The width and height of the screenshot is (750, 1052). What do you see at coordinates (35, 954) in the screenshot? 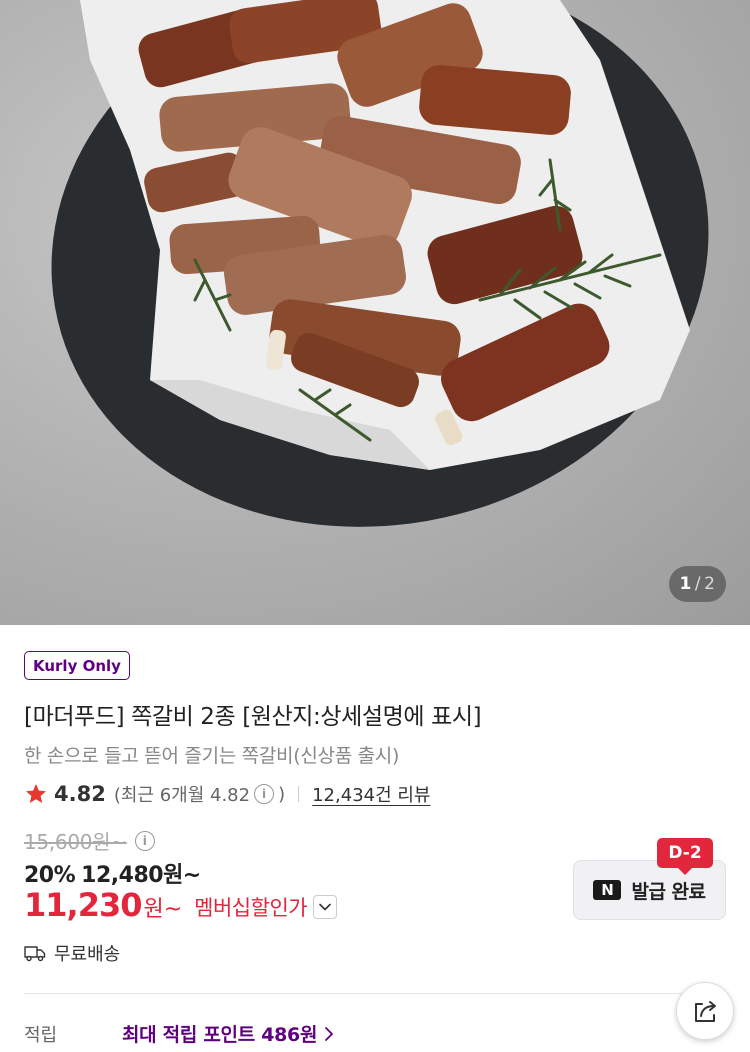
I see `truck-icon` at bounding box center [35, 954].